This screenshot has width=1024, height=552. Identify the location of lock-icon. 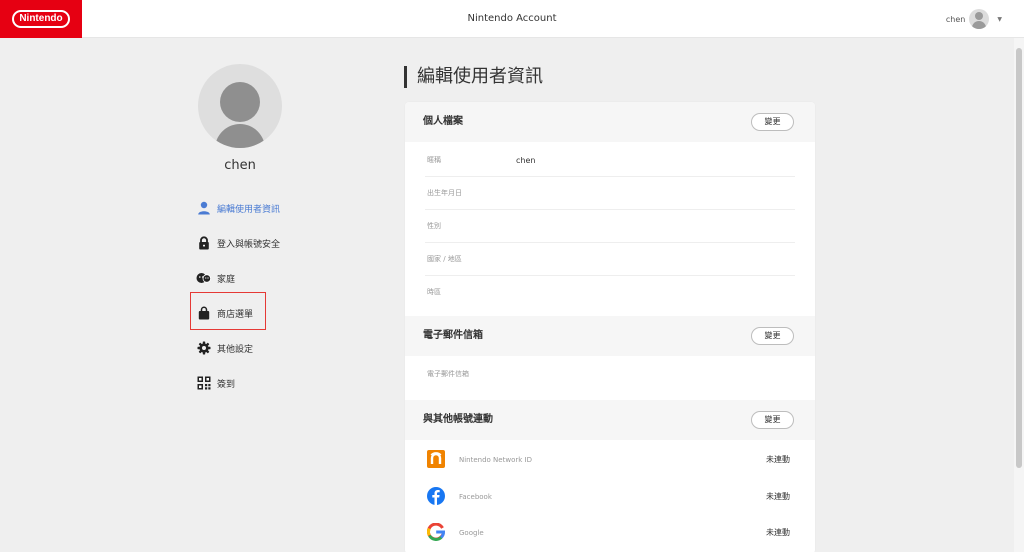
(203, 243).